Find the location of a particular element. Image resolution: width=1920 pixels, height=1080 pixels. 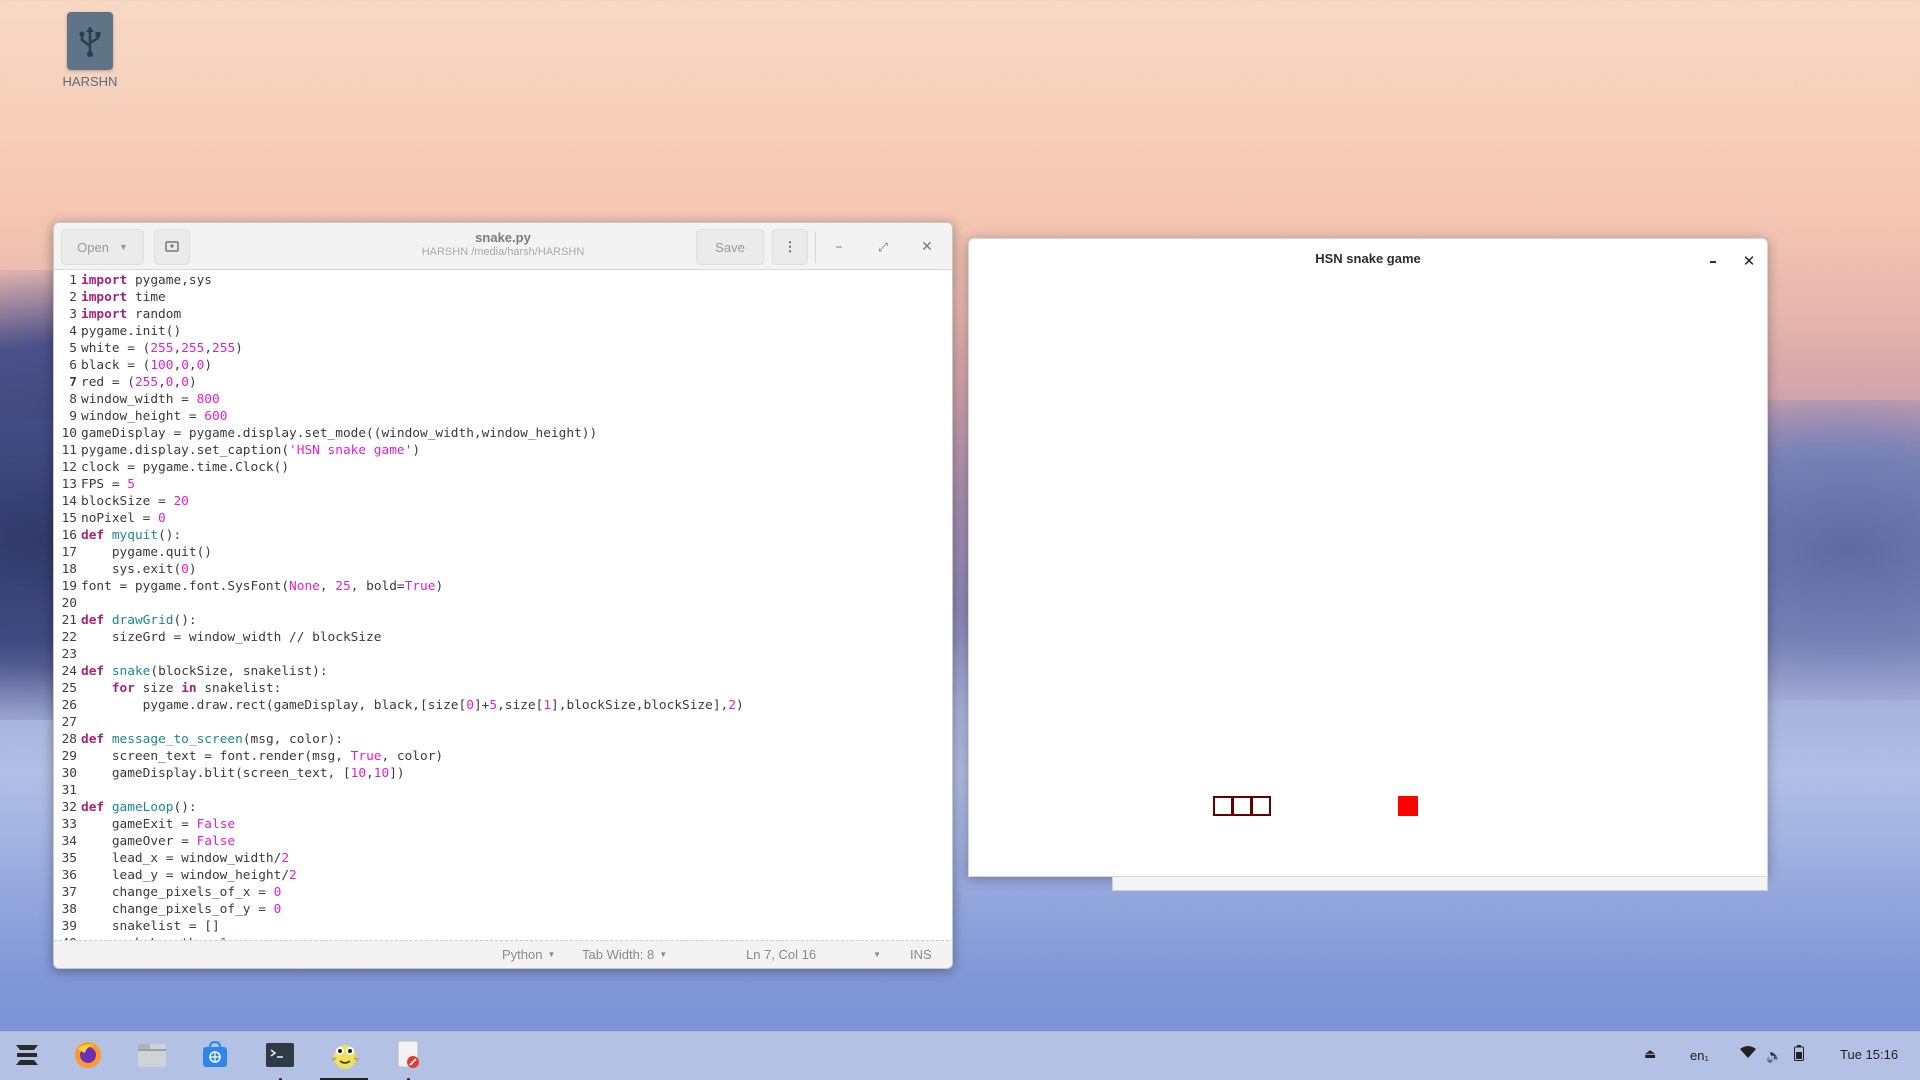

text-editor-button is located at coordinates (408, 1057).